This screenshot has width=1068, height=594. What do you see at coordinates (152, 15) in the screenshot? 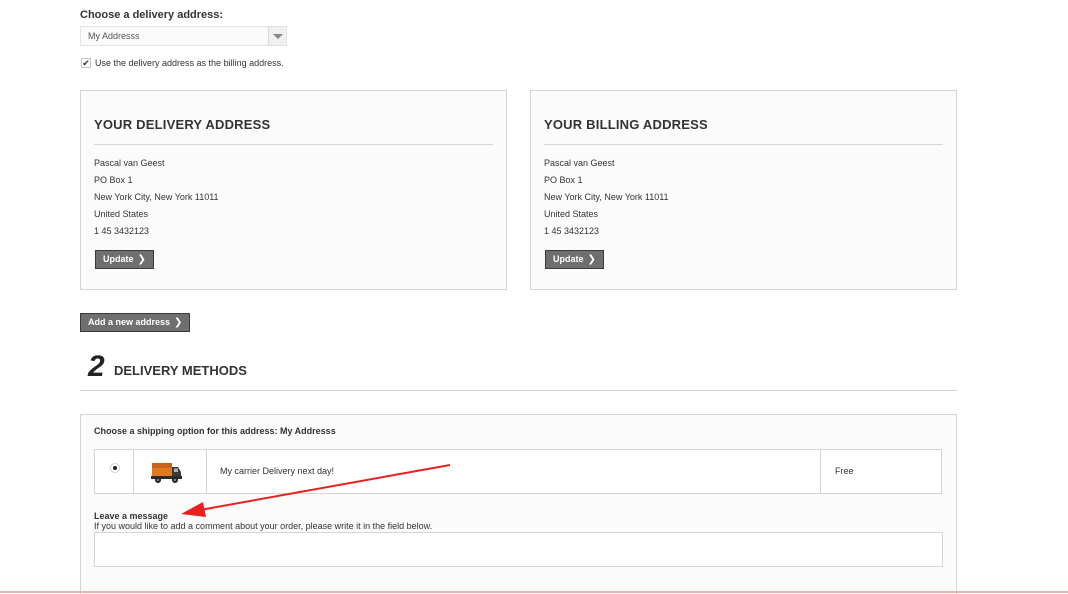
I see `delivery-address-label: Choose a delivery address:` at bounding box center [152, 15].